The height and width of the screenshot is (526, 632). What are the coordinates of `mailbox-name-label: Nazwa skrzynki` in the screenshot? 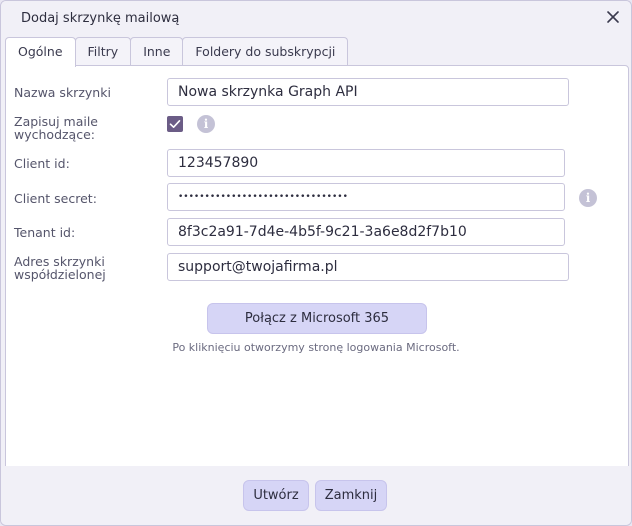 It's located at (62, 92).